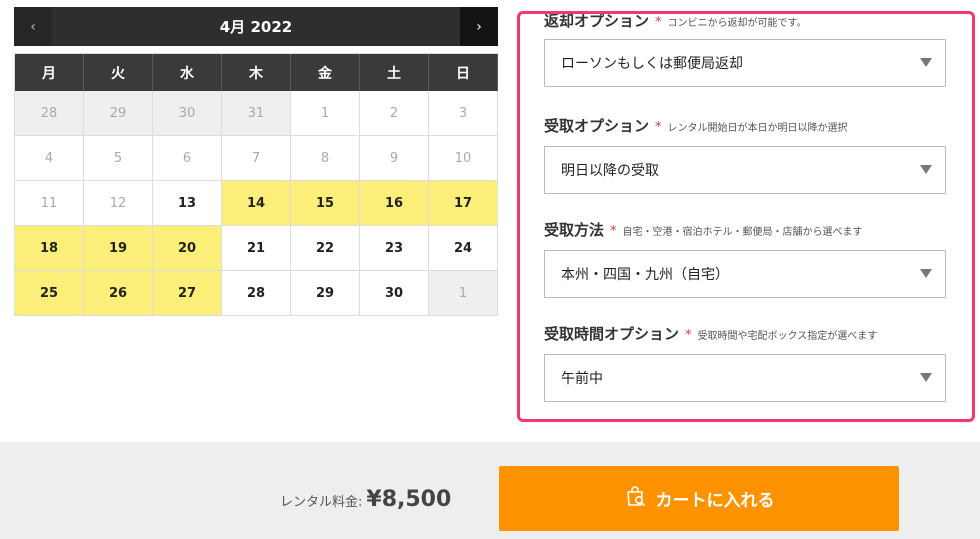 This screenshot has width=980, height=539. I want to click on calendar-day: 15, so click(325, 203).